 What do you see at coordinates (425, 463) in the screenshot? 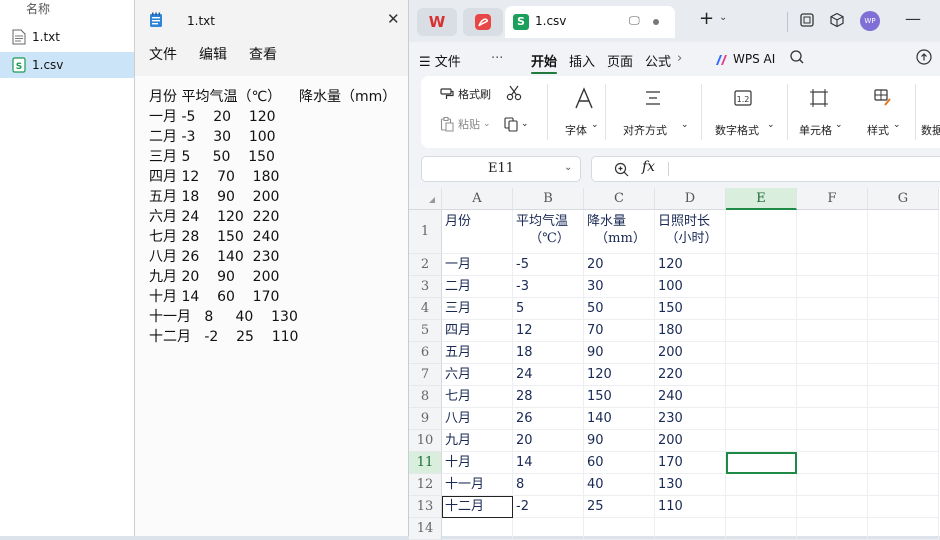
I see `row-header-11: 11` at bounding box center [425, 463].